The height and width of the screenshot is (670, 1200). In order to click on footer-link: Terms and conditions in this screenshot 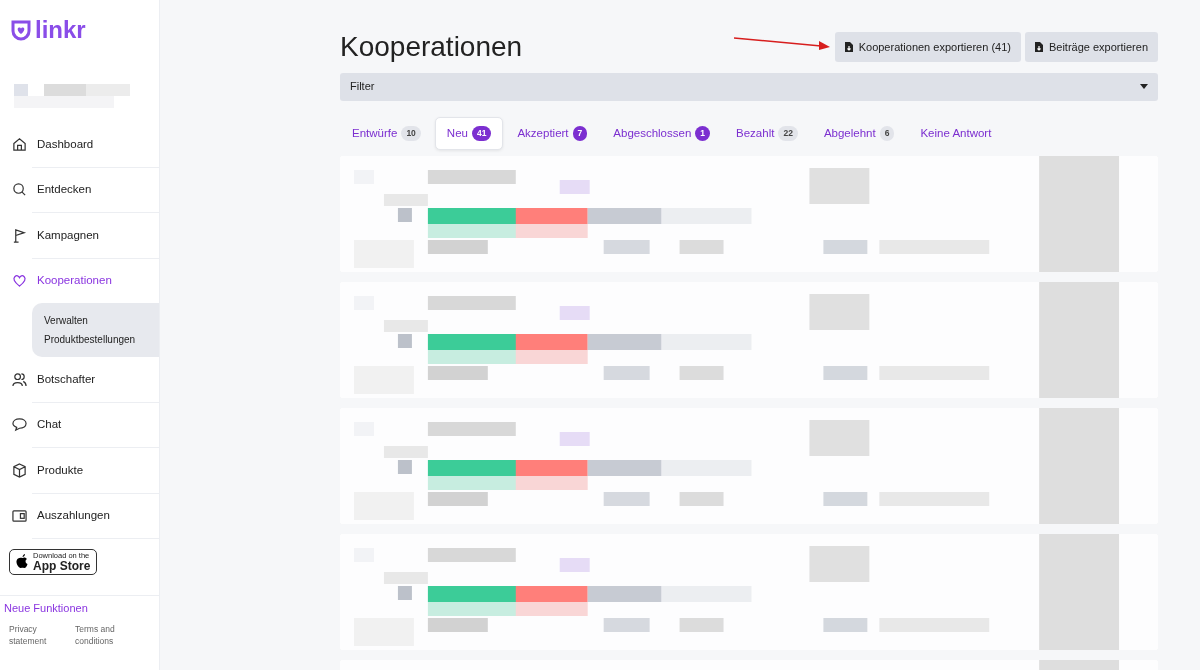, I will do `click(99, 635)`.